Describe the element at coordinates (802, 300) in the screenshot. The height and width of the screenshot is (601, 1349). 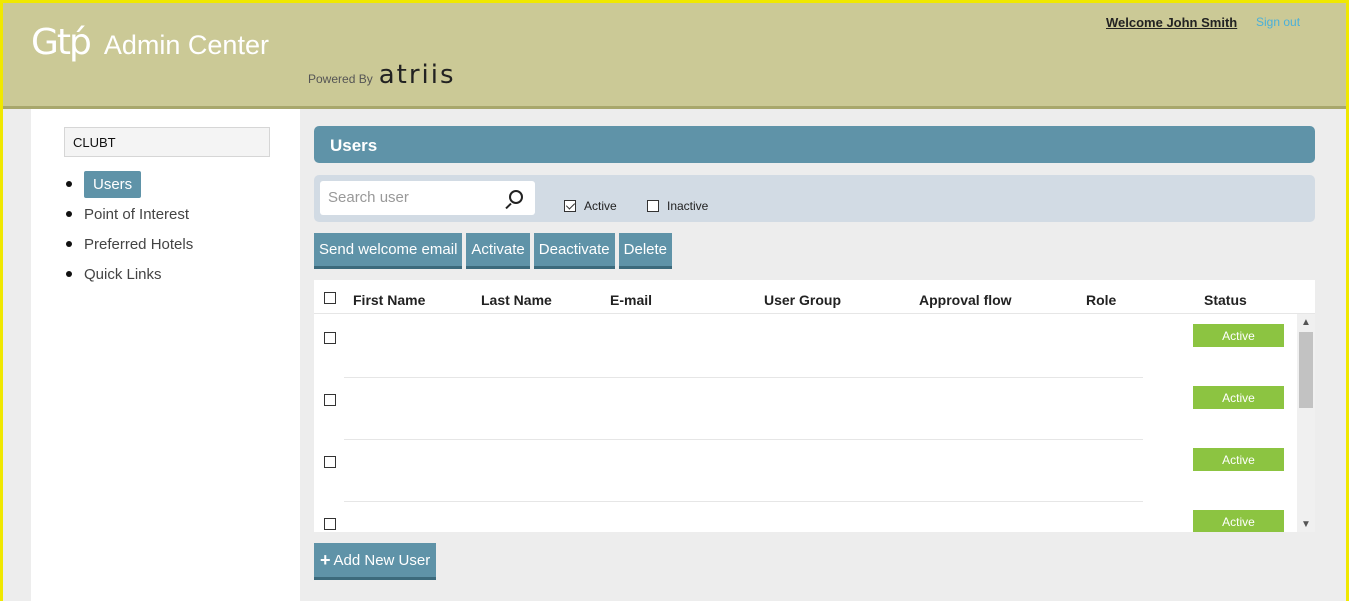
I see `column-user-group: User Group` at that location.